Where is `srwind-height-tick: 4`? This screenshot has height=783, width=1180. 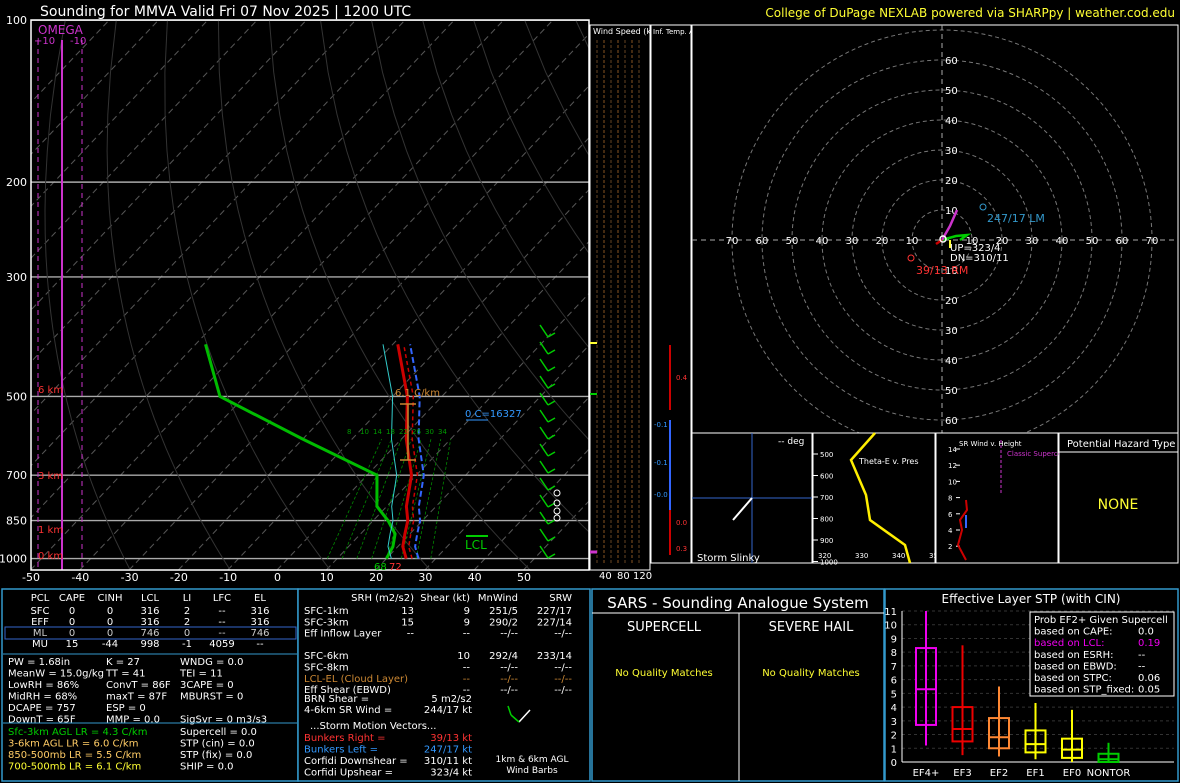 srwind-height-tick: 4 is located at coordinates (950, 531).